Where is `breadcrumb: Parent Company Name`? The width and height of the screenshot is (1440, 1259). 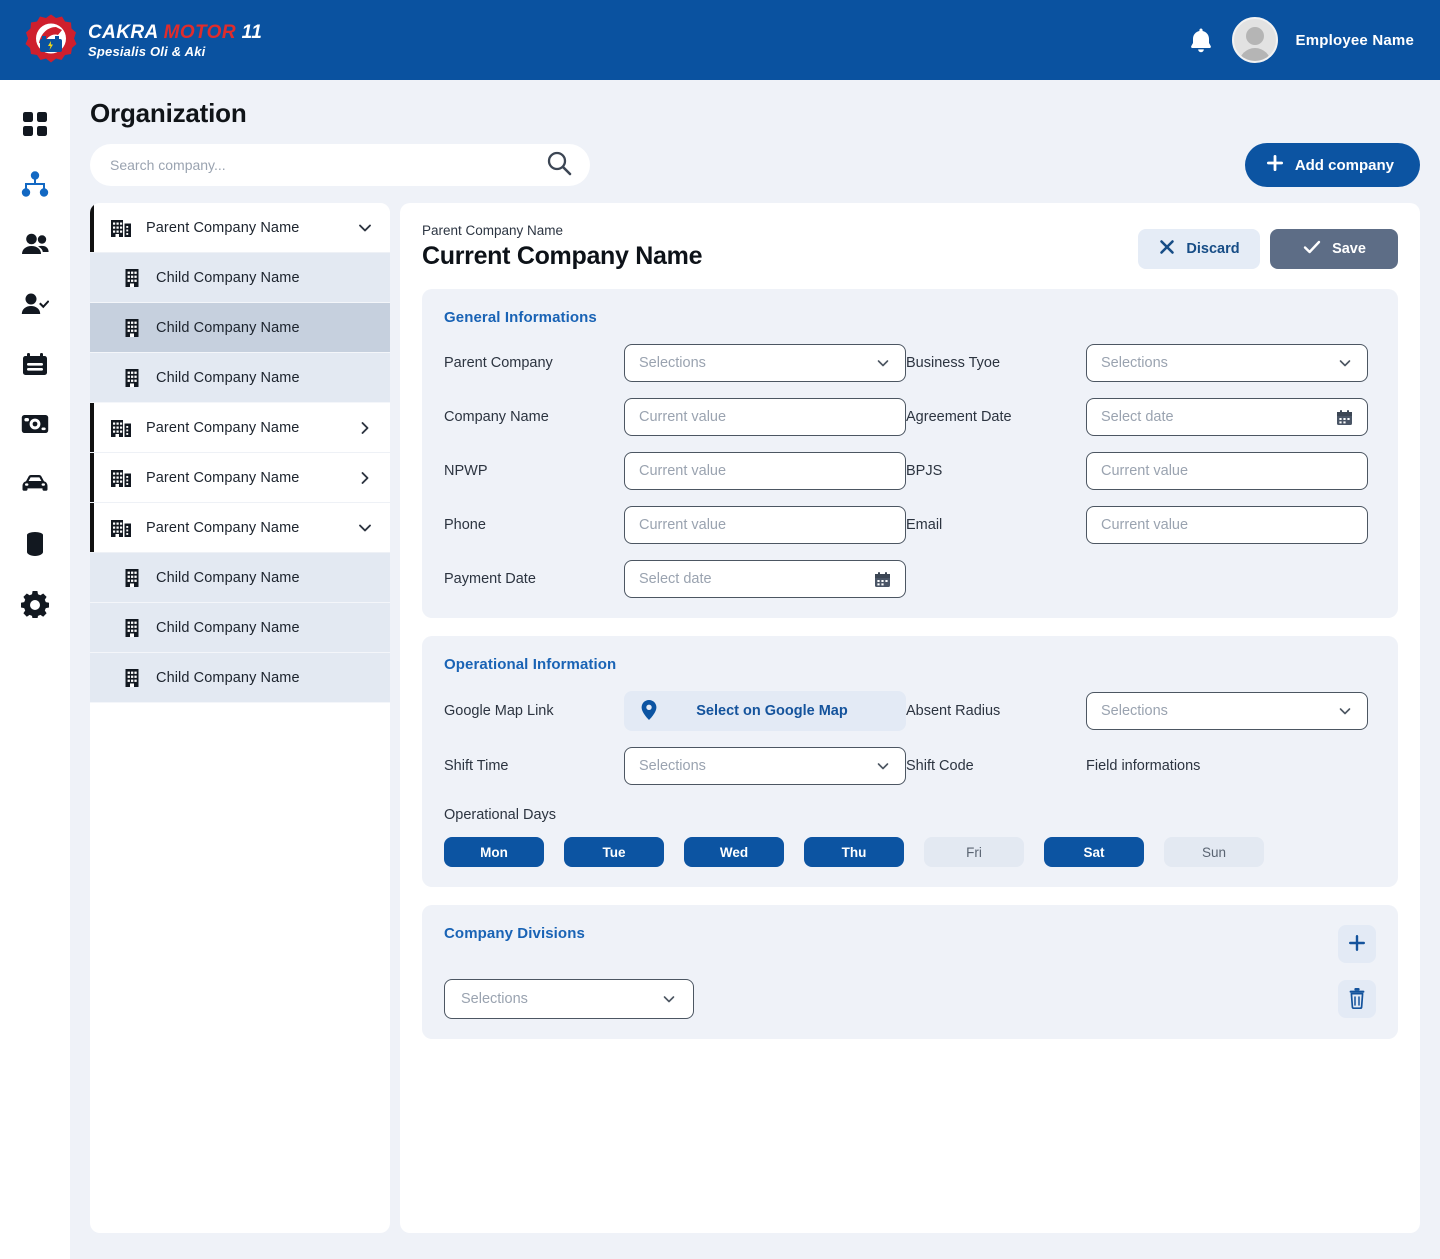 breadcrumb: Parent Company Name is located at coordinates (493, 230).